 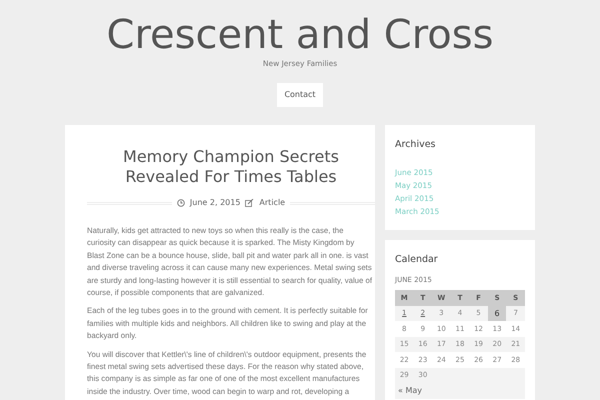 I want to click on nav-link: Contact, so click(x=300, y=95).